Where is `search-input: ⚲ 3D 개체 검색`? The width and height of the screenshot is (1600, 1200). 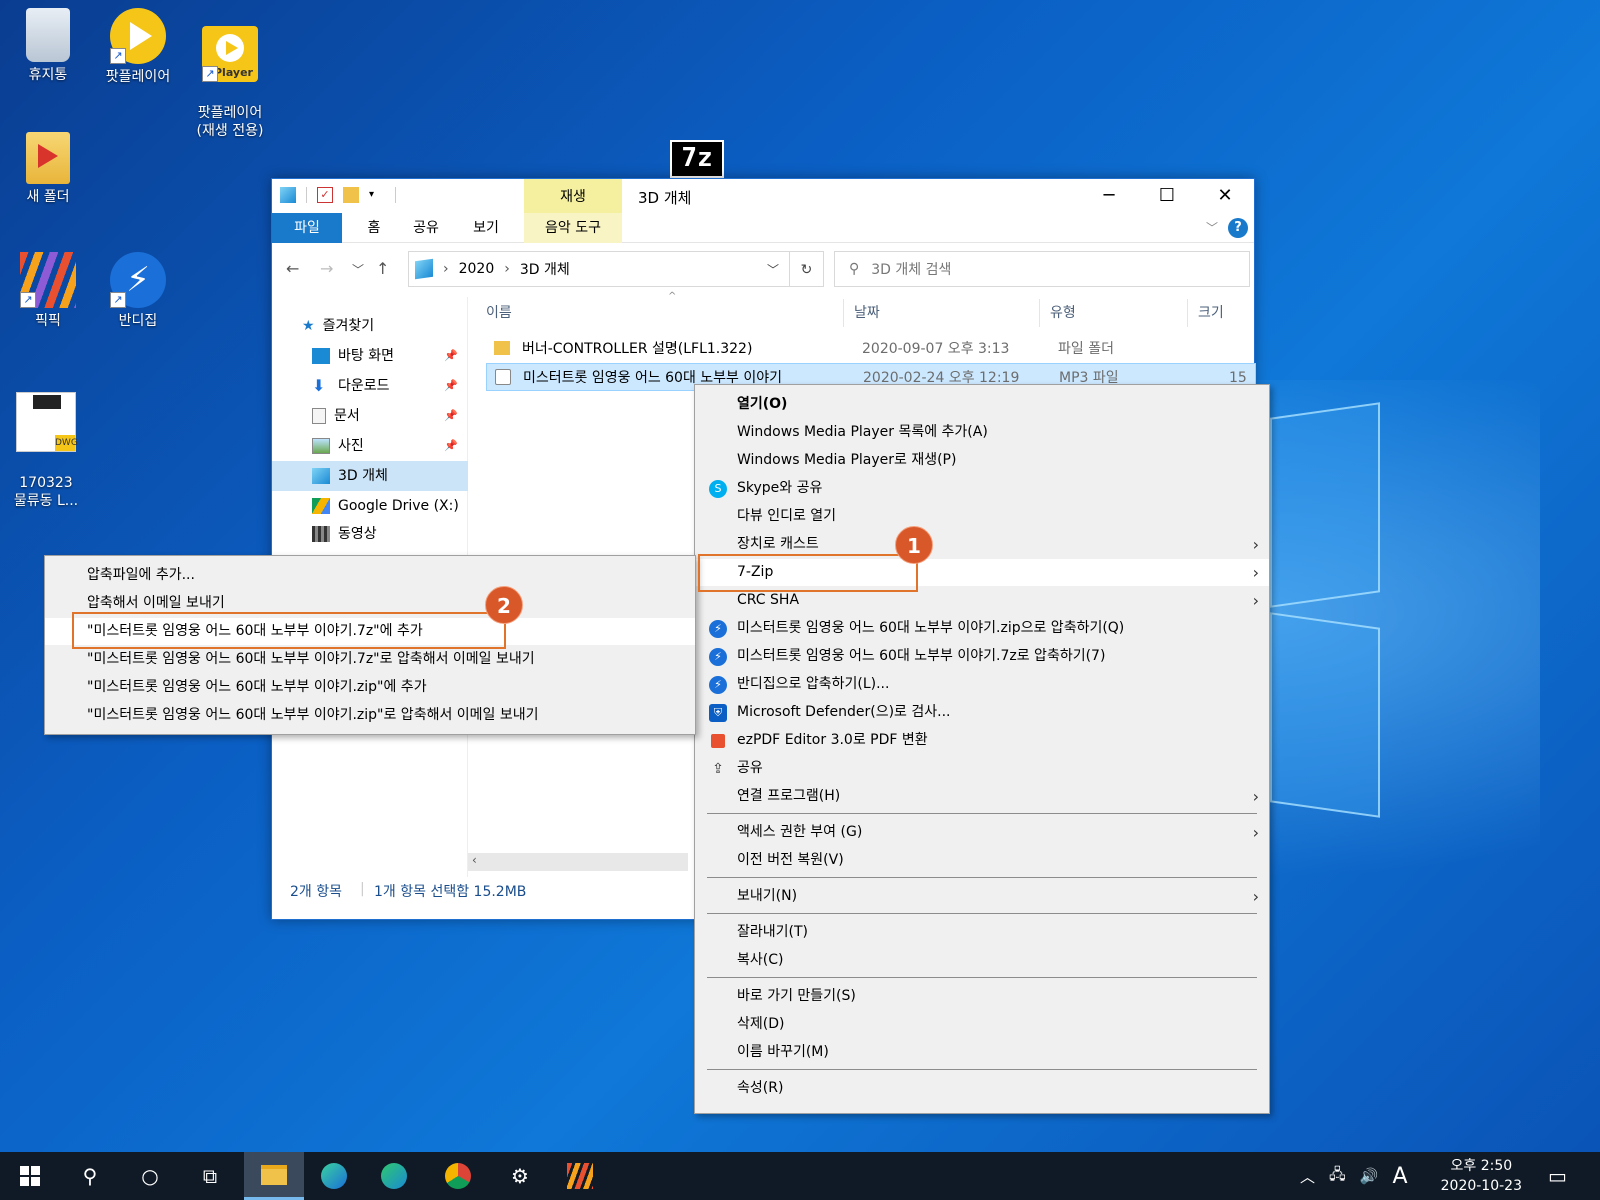 search-input: ⚲ 3D 개체 검색 is located at coordinates (1042, 269).